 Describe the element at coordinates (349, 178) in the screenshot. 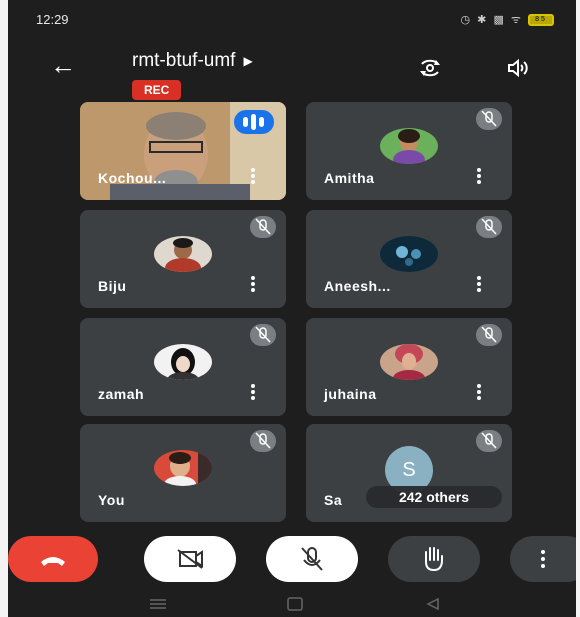

I see `participant-name: Amitha` at that location.